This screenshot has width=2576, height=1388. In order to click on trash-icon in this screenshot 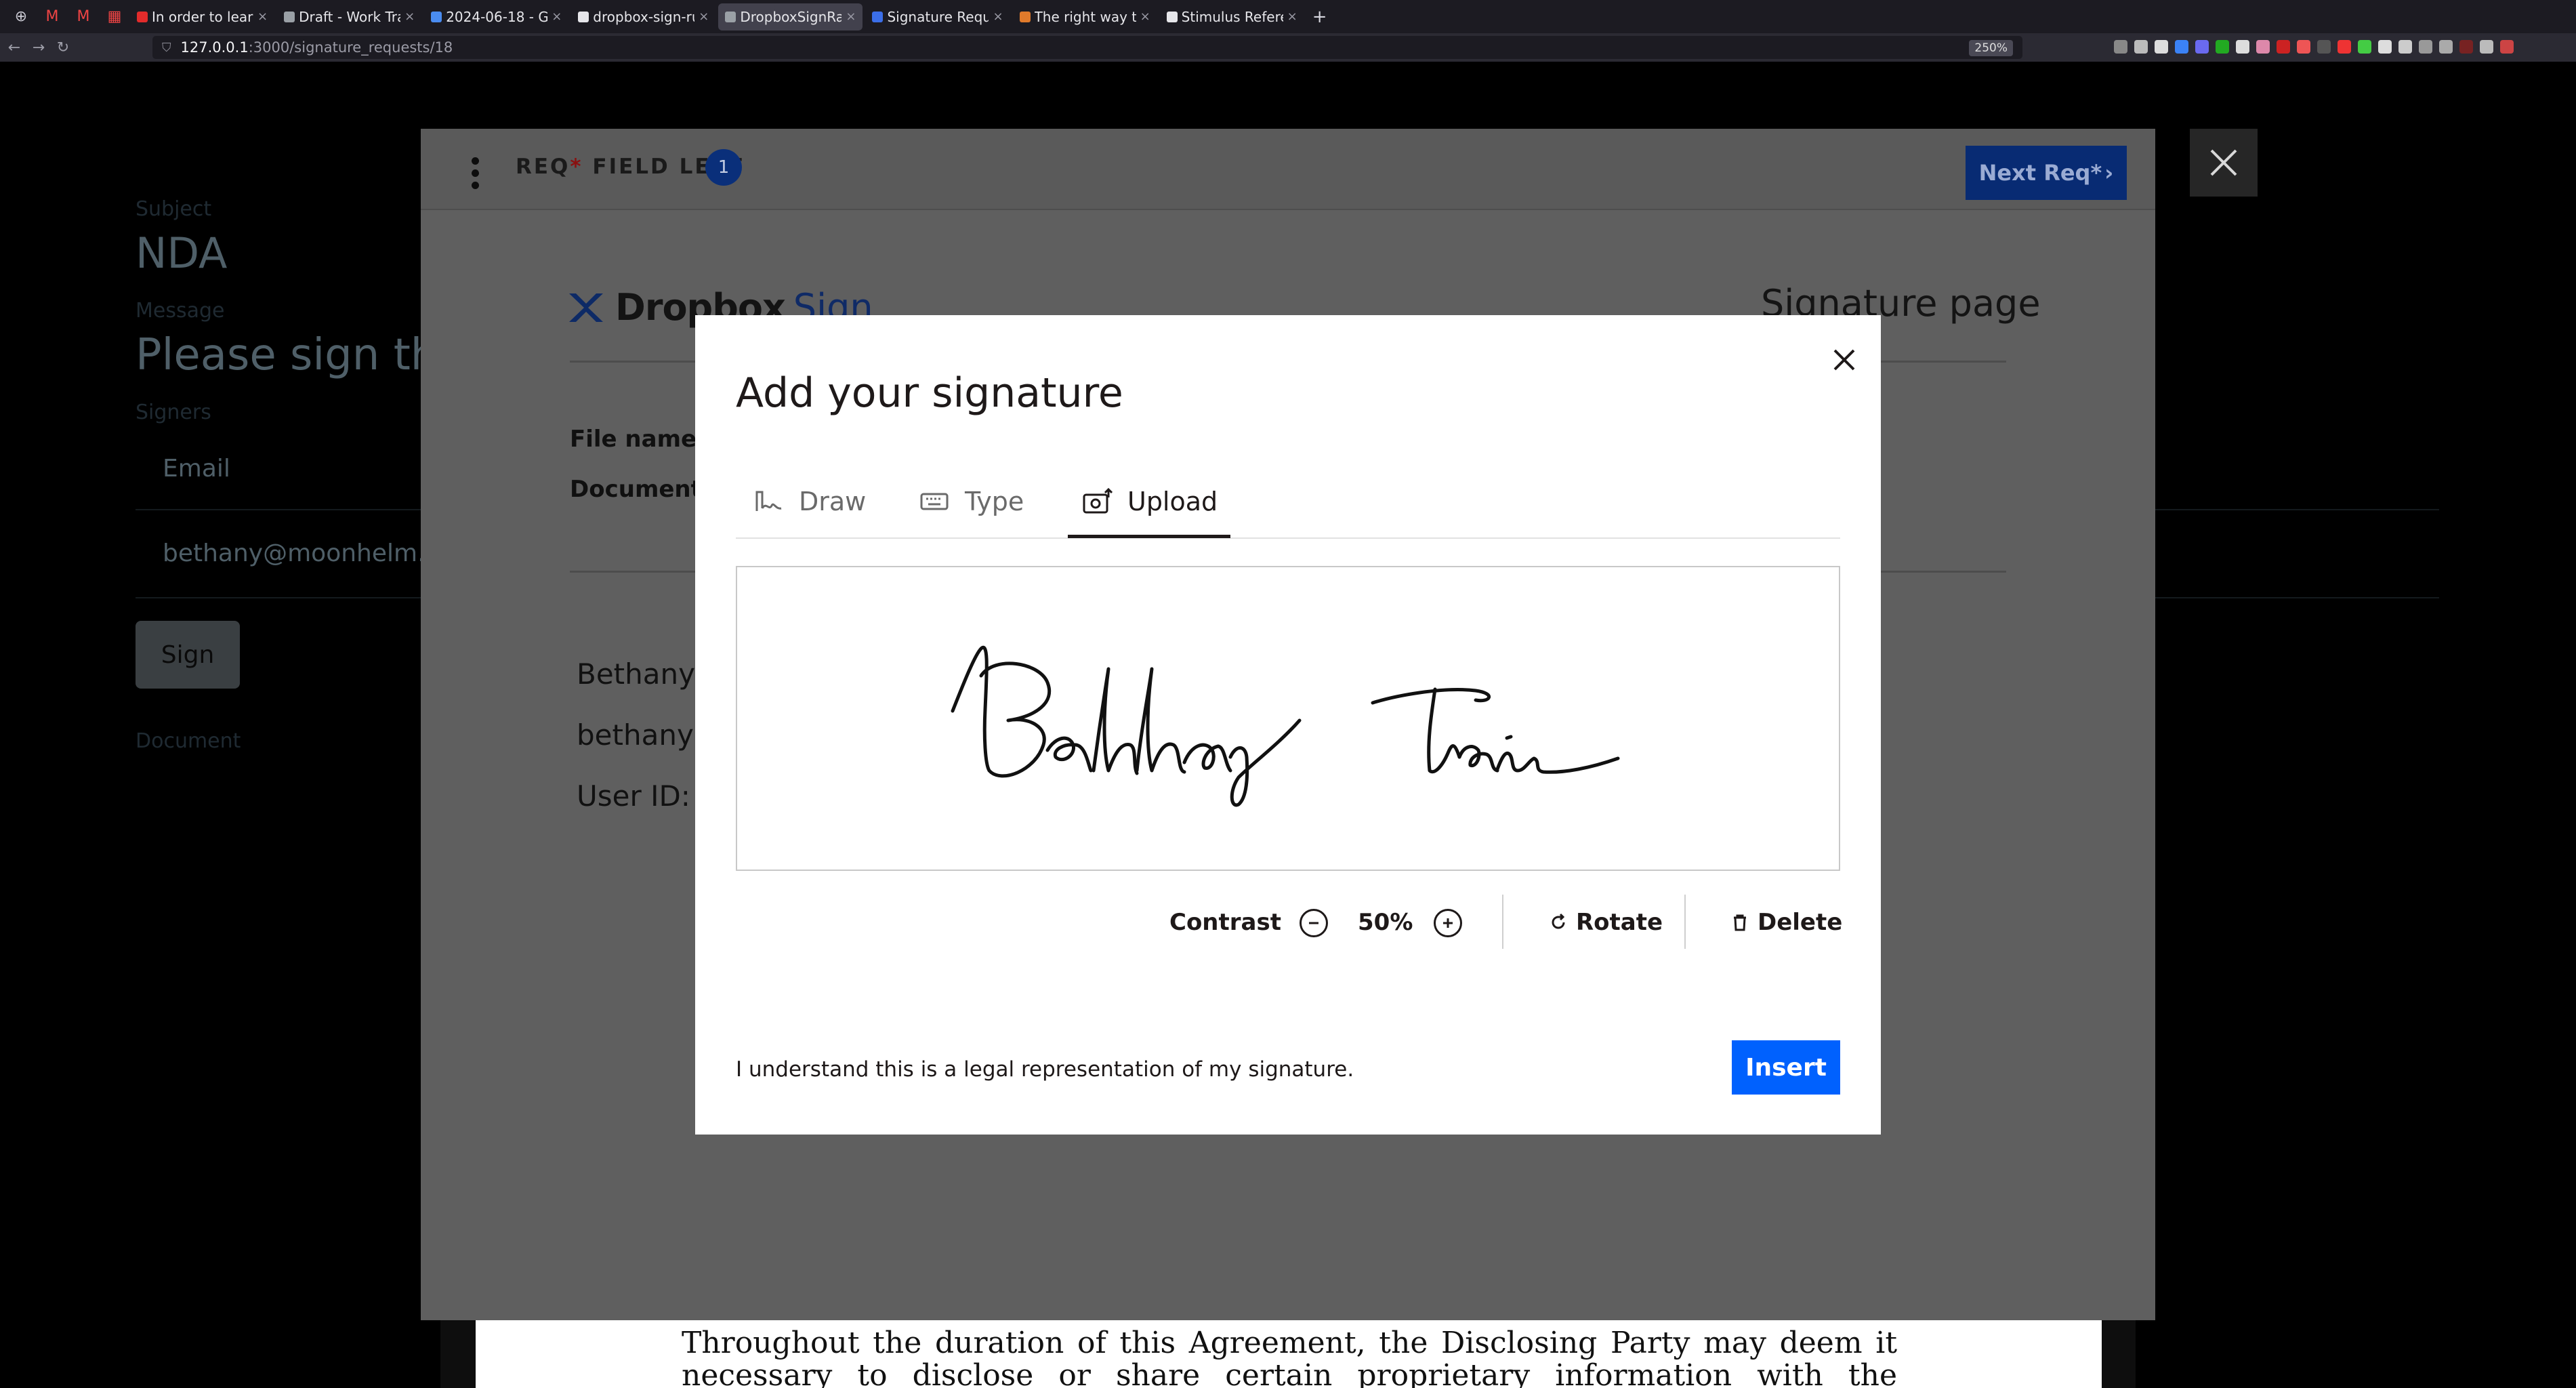, I will do `click(1740, 922)`.